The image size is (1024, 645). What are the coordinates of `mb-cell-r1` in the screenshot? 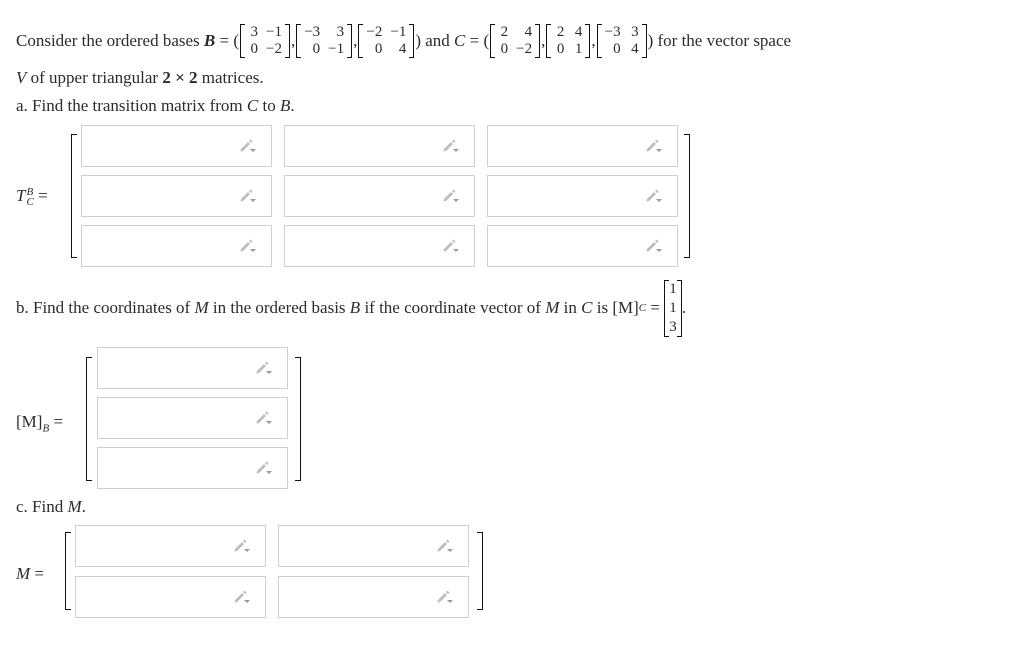 It's located at (192, 368).